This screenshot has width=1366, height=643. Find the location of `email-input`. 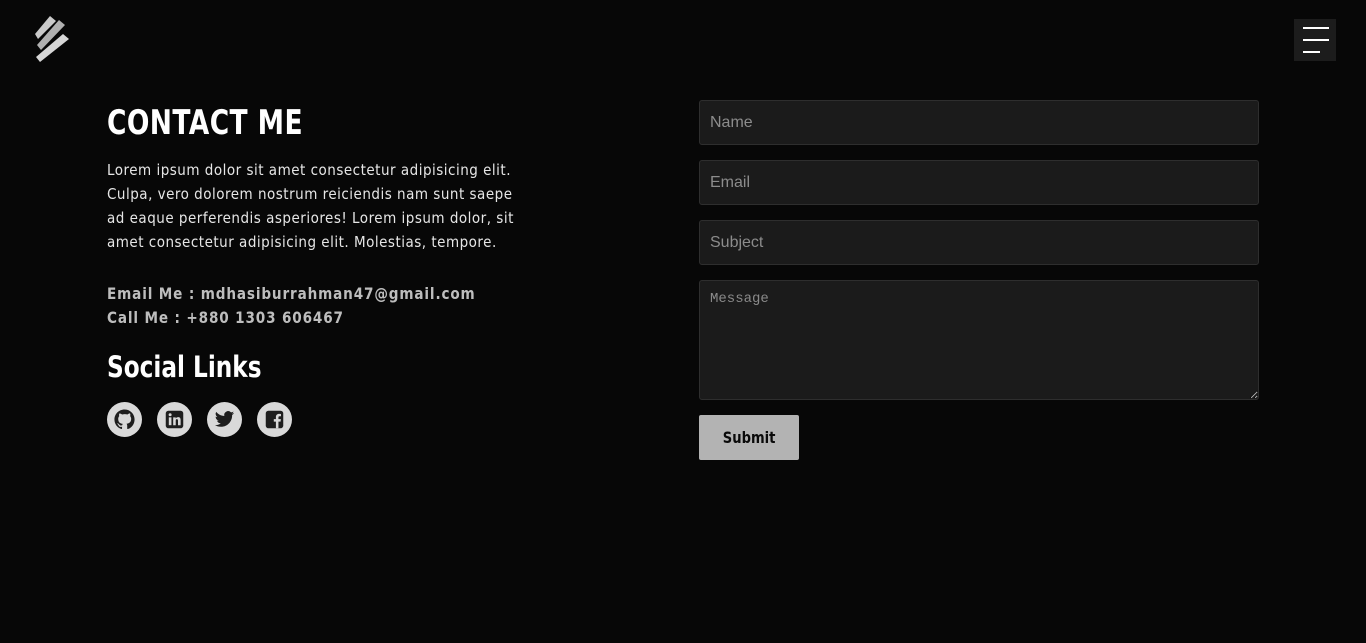

email-input is located at coordinates (979, 182).